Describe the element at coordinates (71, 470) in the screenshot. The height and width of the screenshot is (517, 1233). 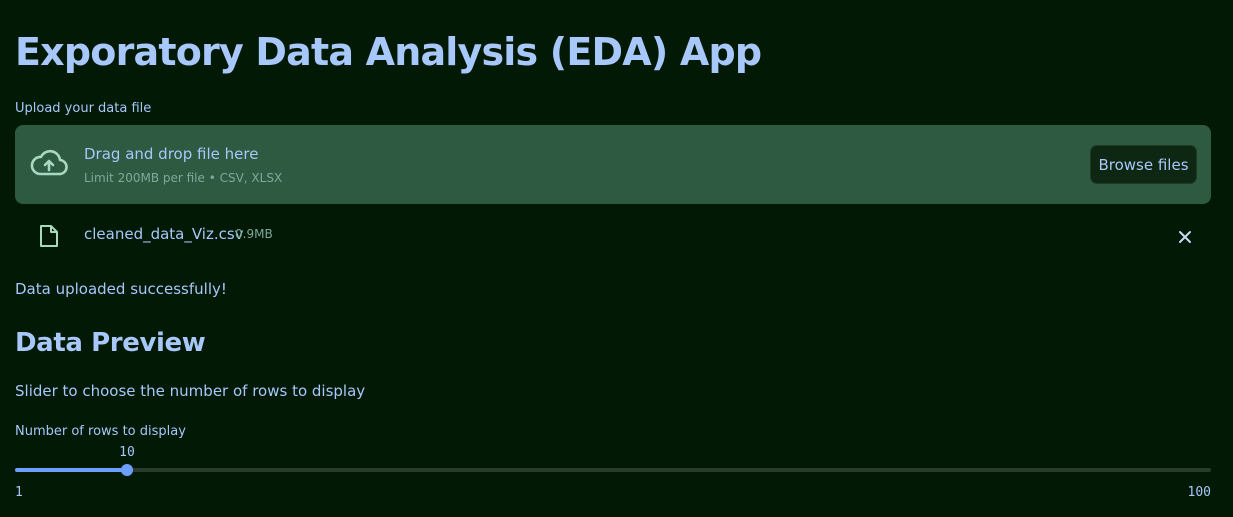
I see `slider-fill` at that location.